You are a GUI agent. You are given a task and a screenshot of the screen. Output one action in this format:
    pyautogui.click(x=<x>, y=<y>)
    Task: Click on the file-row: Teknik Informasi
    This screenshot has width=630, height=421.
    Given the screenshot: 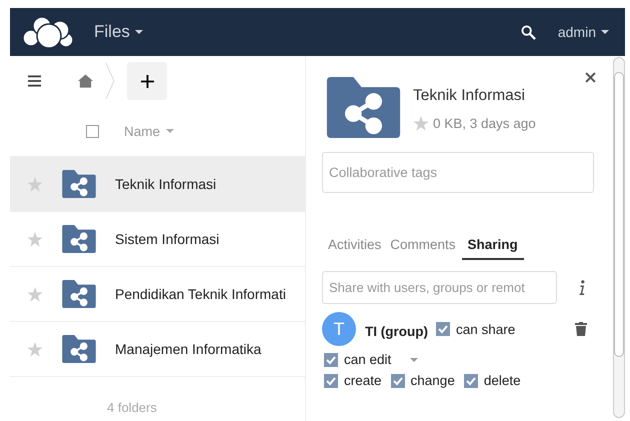 What is the action you would take?
    pyautogui.click(x=157, y=184)
    